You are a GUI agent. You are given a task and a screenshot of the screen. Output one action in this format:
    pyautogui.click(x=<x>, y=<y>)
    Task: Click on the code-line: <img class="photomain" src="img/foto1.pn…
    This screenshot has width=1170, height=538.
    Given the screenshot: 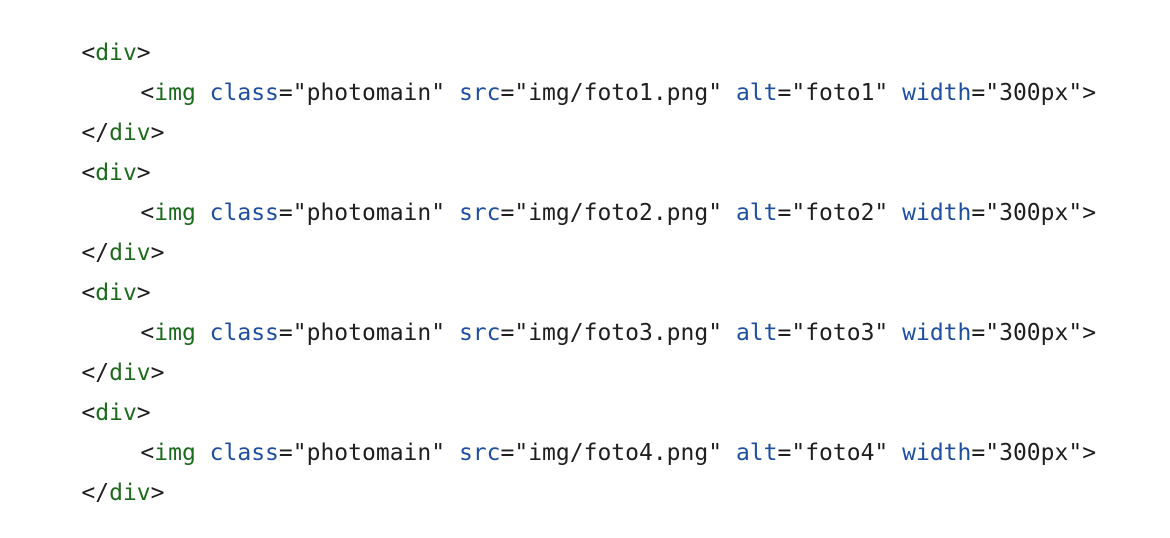 What is the action you would take?
    pyautogui.click(x=548, y=77)
    